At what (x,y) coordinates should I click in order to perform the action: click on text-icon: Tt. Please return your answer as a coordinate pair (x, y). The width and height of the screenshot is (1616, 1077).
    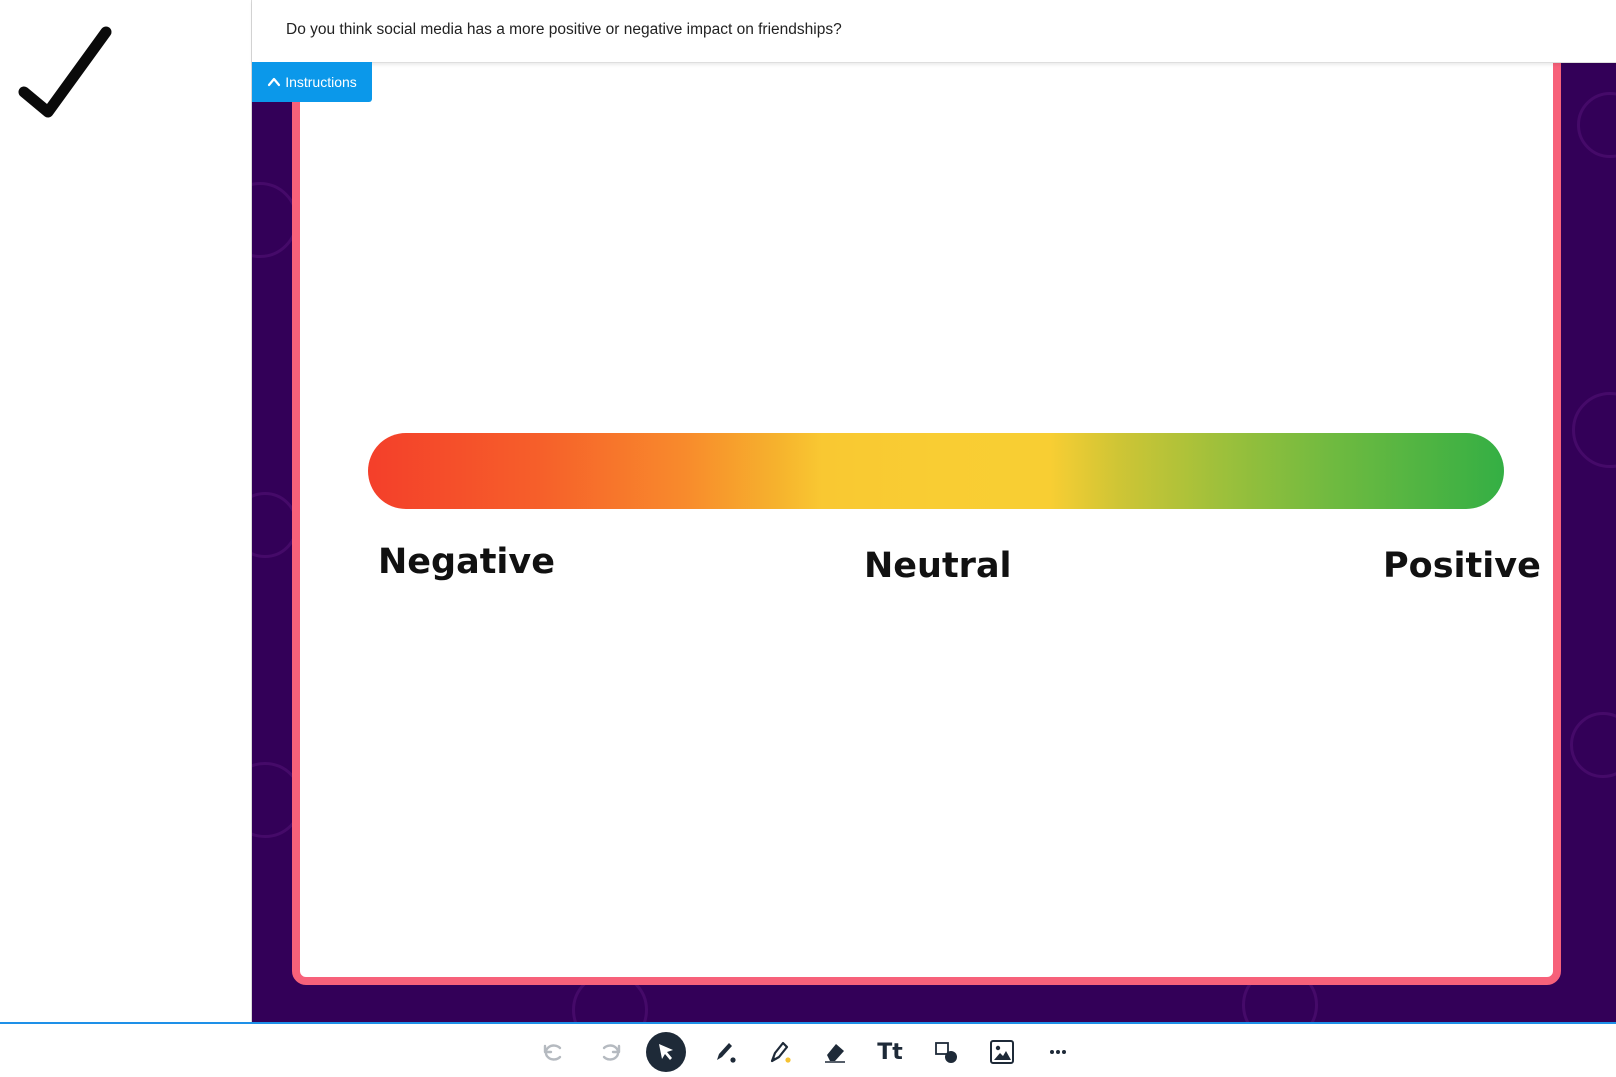
    Looking at the image, I should click on (890, 1052).